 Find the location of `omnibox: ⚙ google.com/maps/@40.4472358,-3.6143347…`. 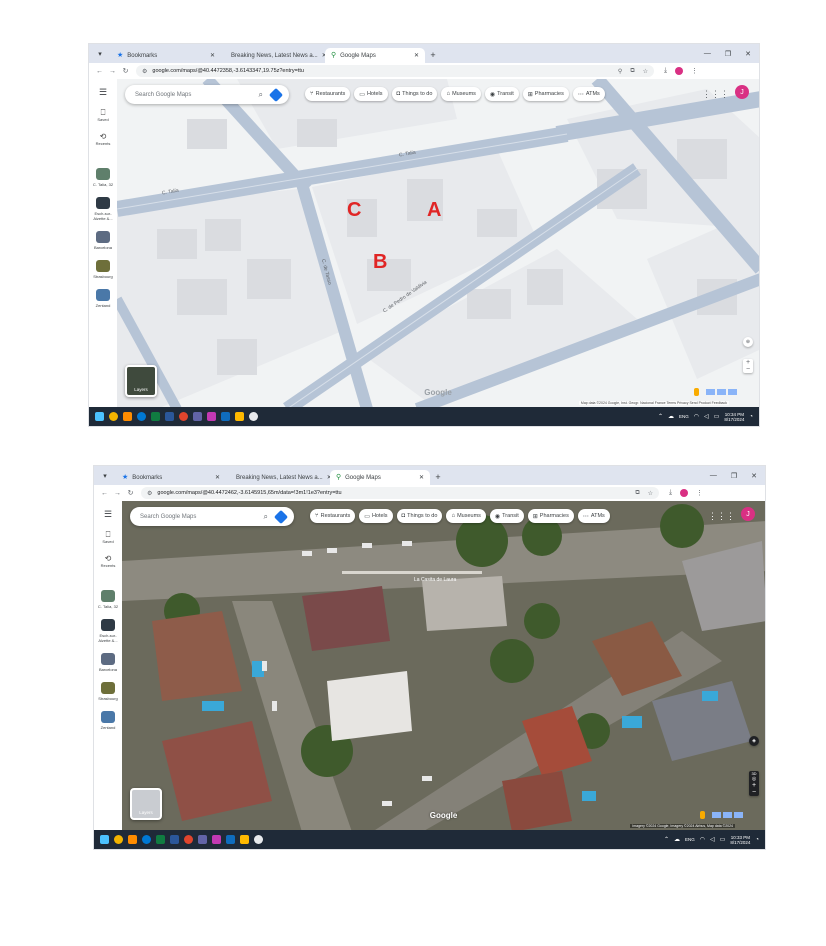

omnibox: ⚙ google.com/maps/@40.4472358,-3.6143347… is located at coordinates (395, 71).